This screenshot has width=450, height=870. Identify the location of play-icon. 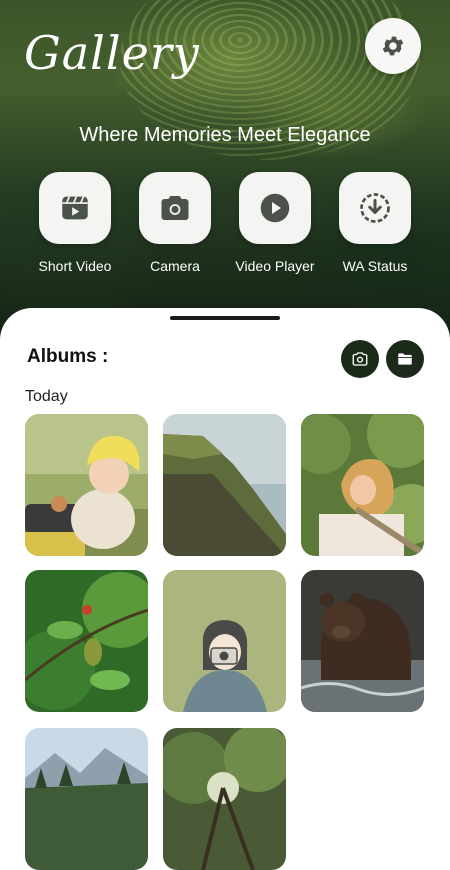
(275, 208).